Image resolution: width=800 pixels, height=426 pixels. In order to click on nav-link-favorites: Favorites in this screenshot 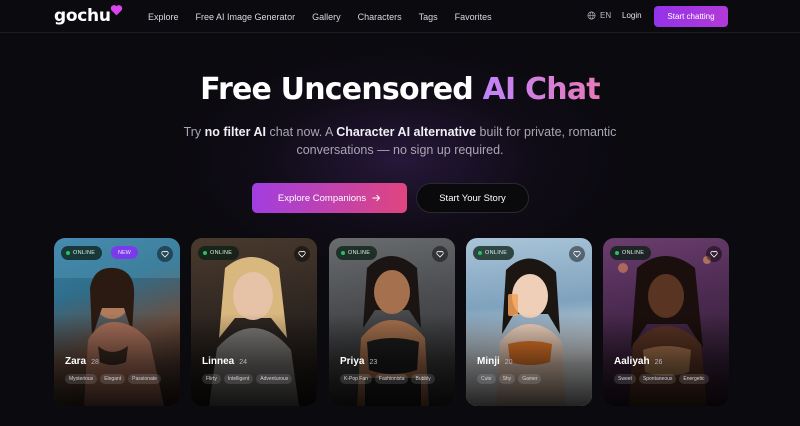, I will do `click(473, 17)`.